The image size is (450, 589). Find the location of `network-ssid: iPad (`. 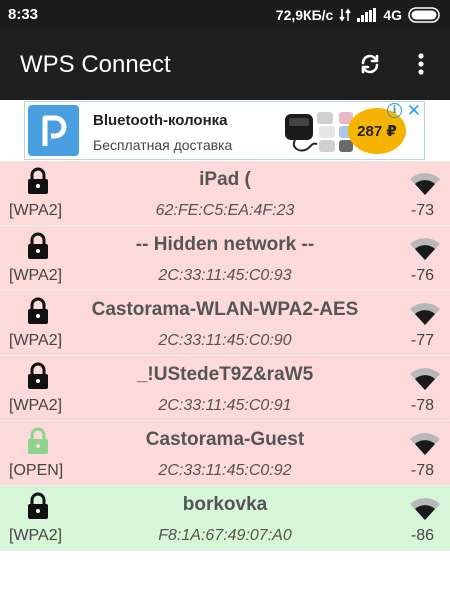

network-ssid: iPad ( is located at coordinates (225, 179).